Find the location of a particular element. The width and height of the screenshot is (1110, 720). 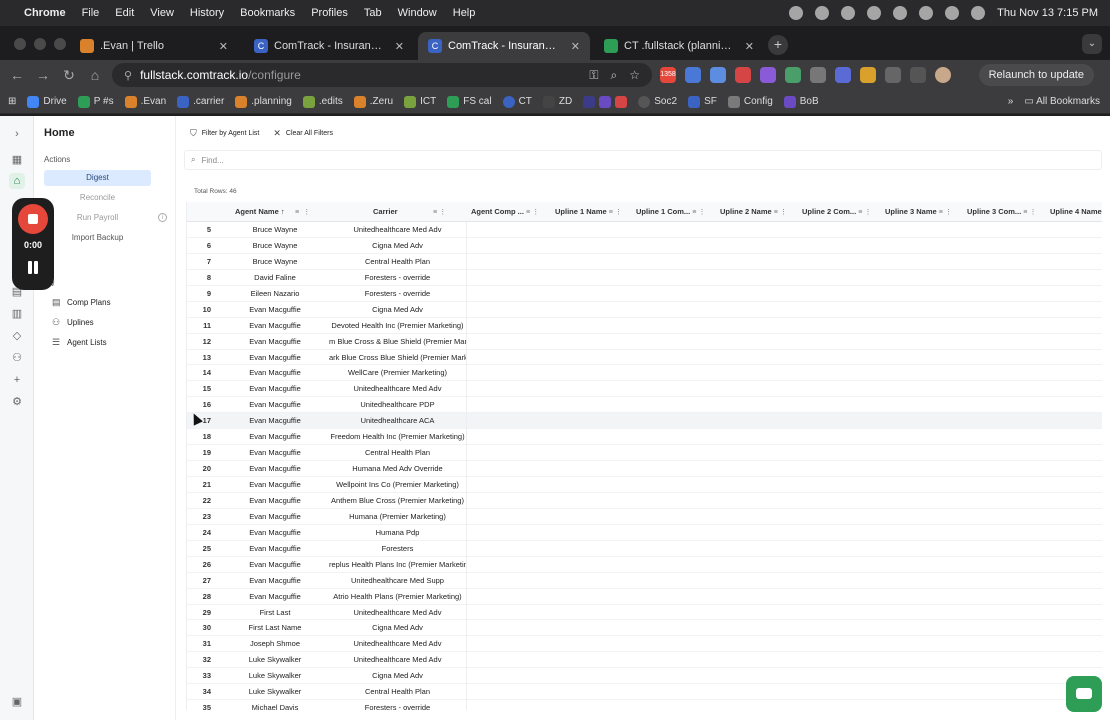

table-row: 7 Bruce Wayne Central Health Plan is located at coordinates (644, 261).